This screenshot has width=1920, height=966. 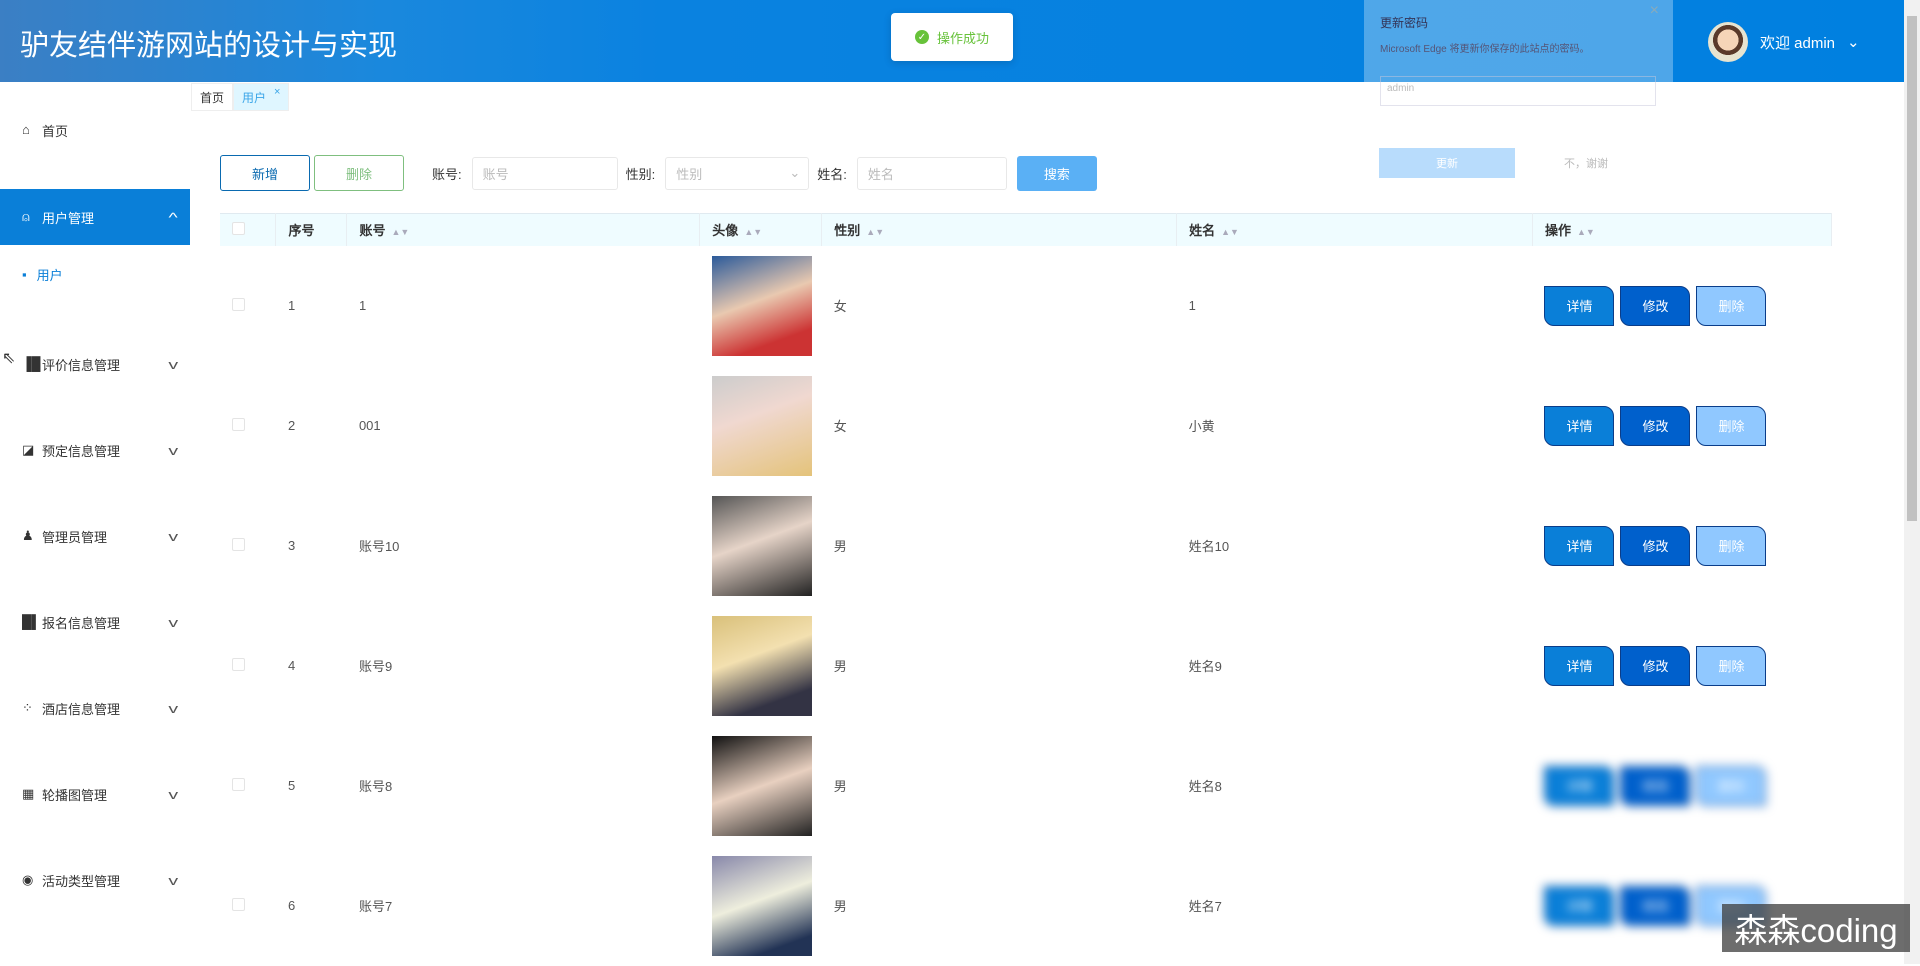 What do you see at coordinates (1557, 231) in the screenshot?
I see `label: 操作` at bounding box center [1557, 231].